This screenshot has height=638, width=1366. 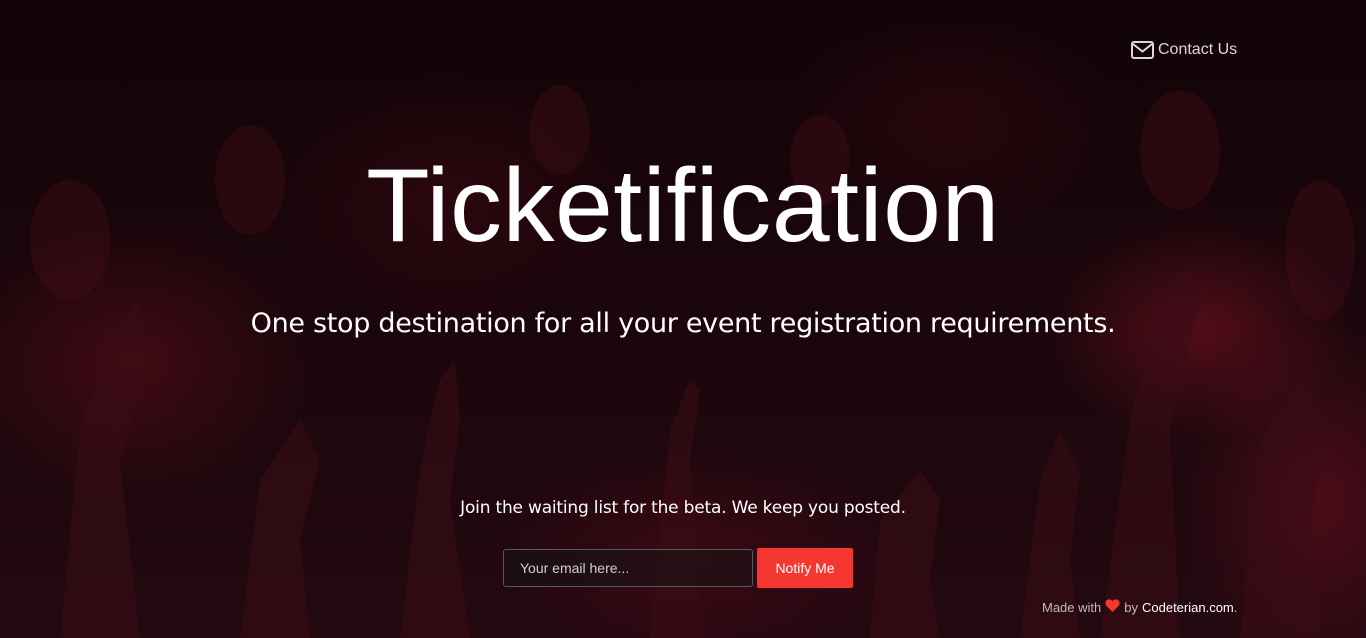 I want to click on signup-form: Notify Me, so click(x=678, y=568).